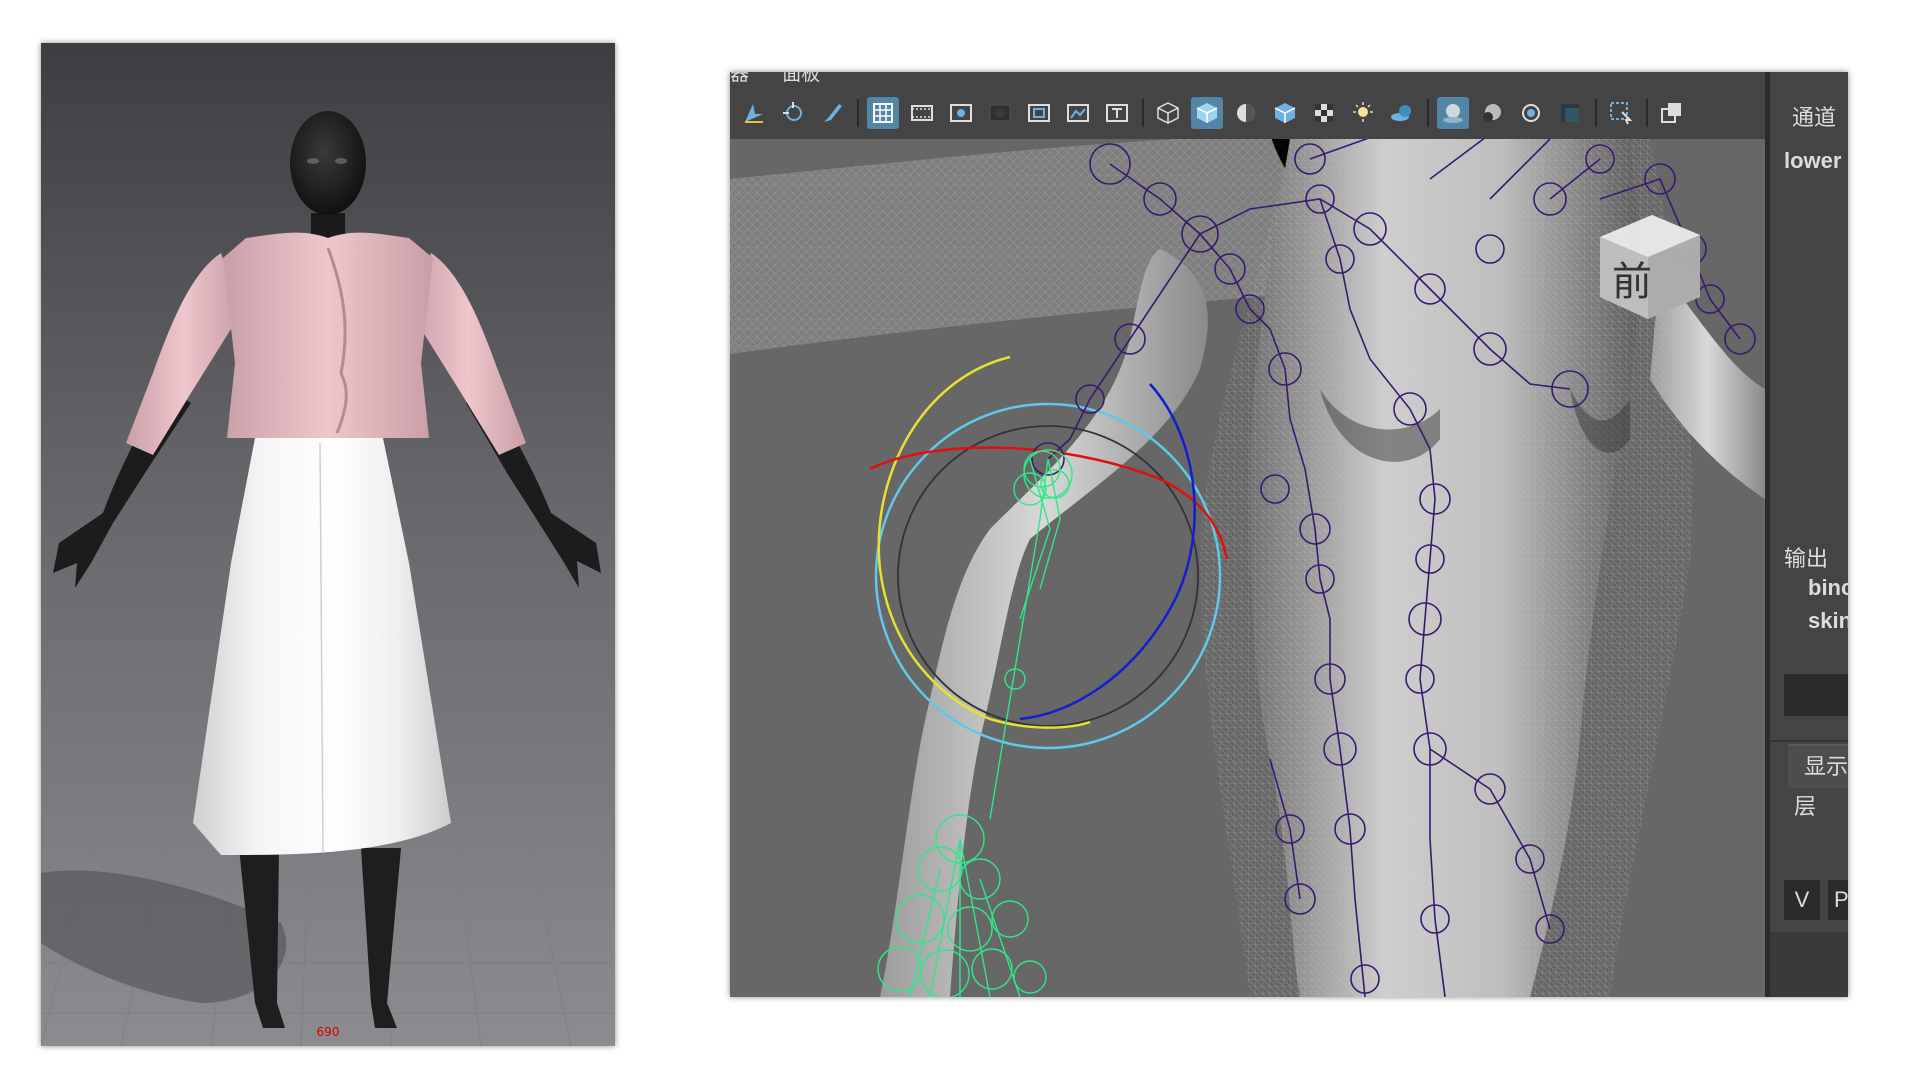 Image resolution: width=1920 pixels, height=1080 pixels. What do you see at coordinates (1621, 113) in the screenshot?
I see `isolate-select-icon` at bounding box center [1621, 113].